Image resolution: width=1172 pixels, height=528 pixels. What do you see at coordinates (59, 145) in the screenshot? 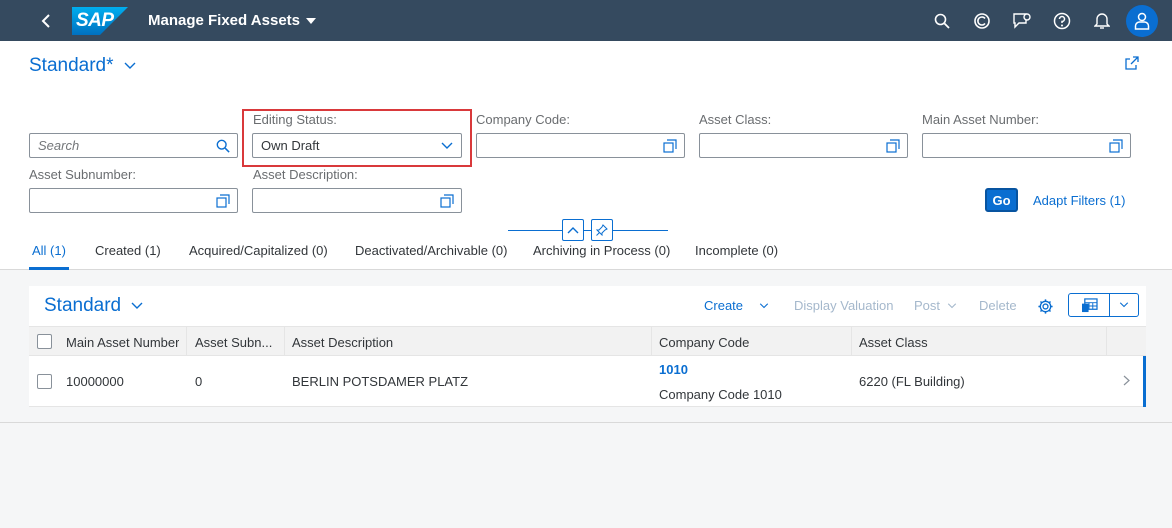
I see `search-placeholder: Search` at bounding box center [59, 145].